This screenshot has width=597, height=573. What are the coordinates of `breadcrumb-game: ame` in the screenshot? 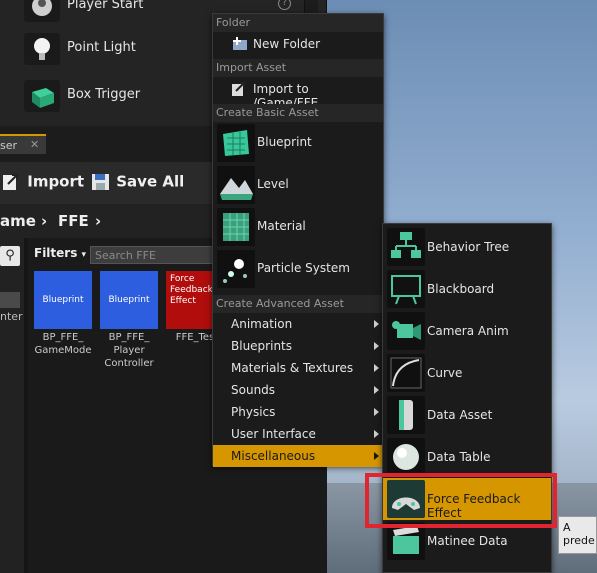 It's located at (18, 221).